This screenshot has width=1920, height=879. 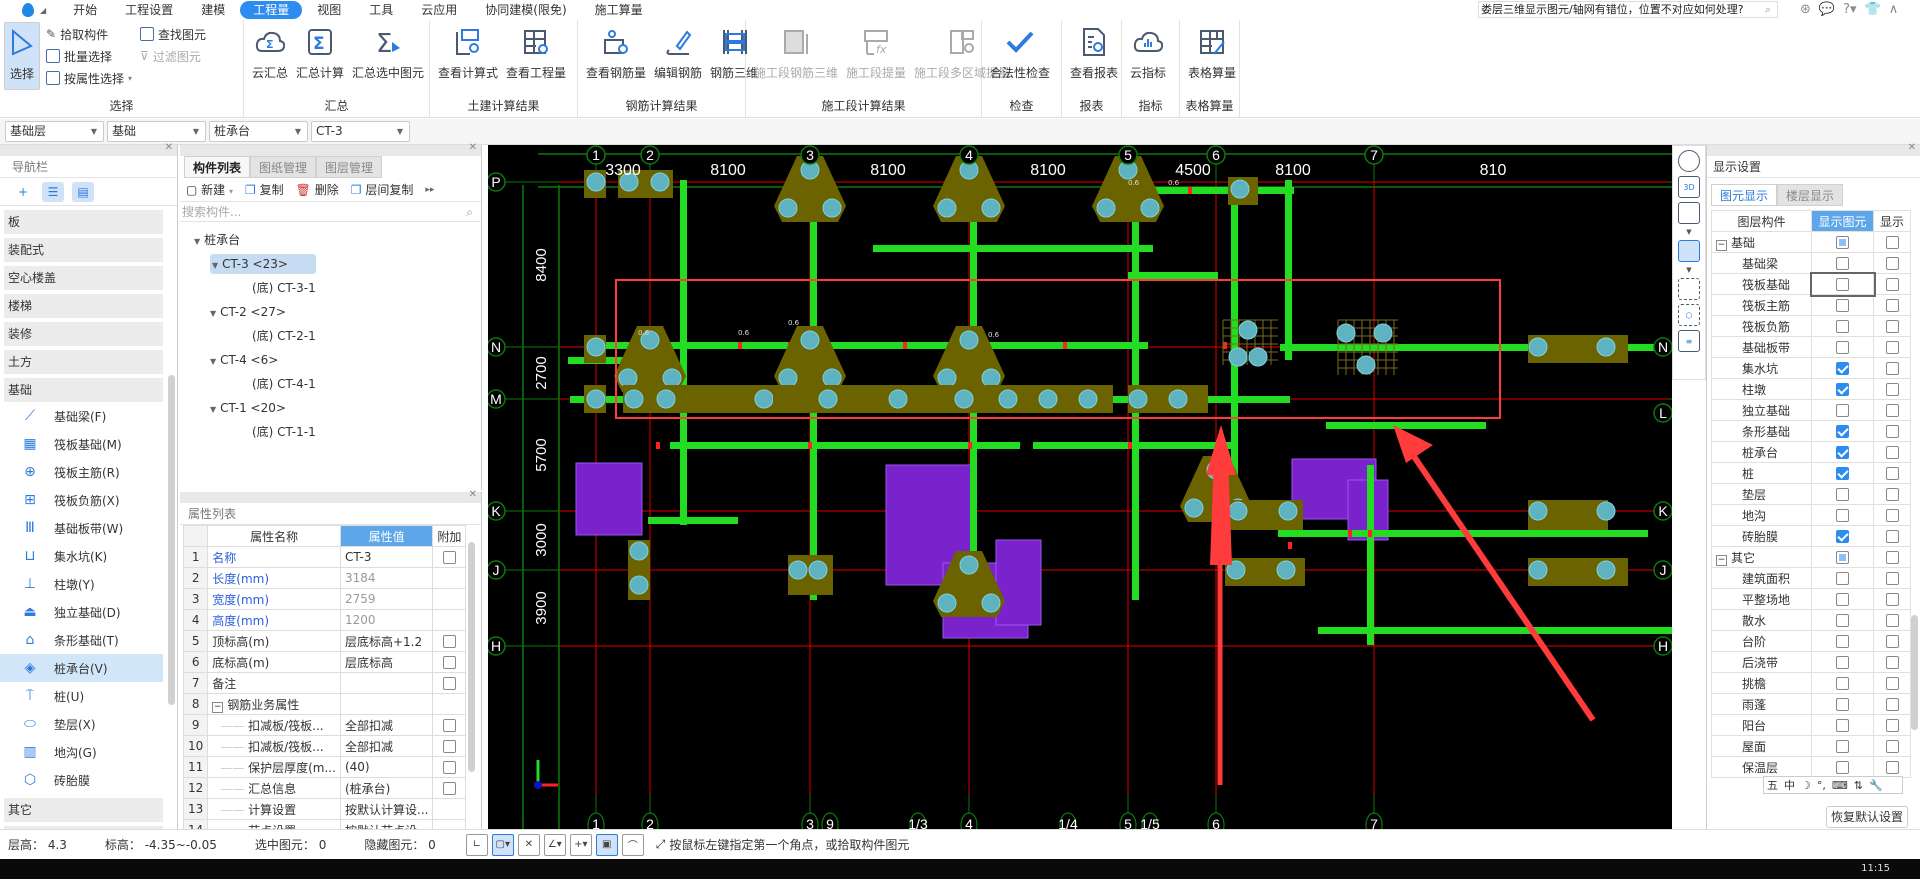 I want to click on chevron-down-icon: ▼, so click(x=1688, y=232).